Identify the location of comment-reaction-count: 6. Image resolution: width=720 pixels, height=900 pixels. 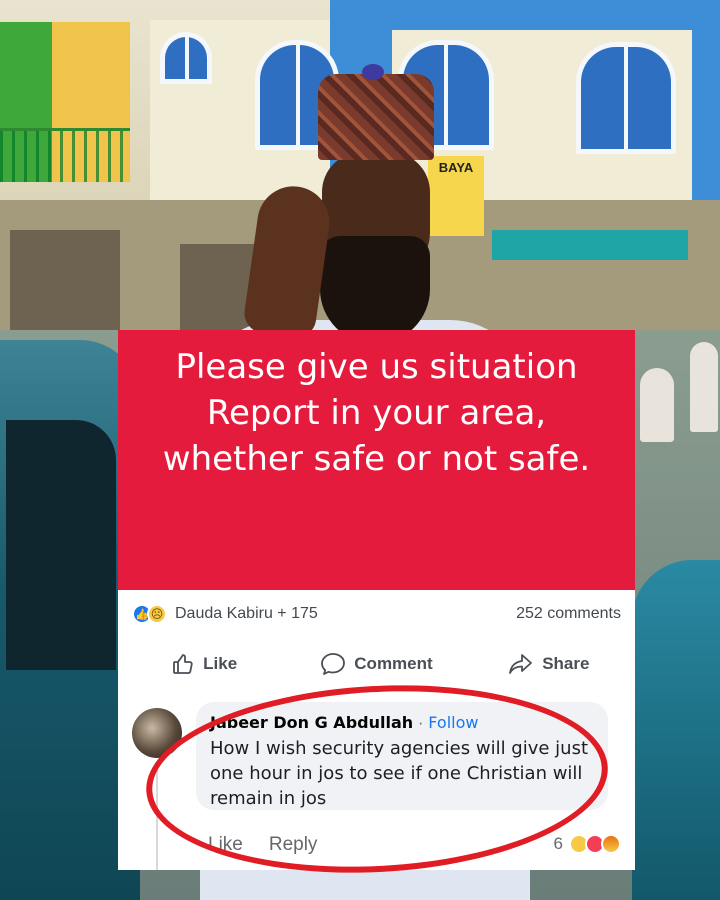
(558, 843).